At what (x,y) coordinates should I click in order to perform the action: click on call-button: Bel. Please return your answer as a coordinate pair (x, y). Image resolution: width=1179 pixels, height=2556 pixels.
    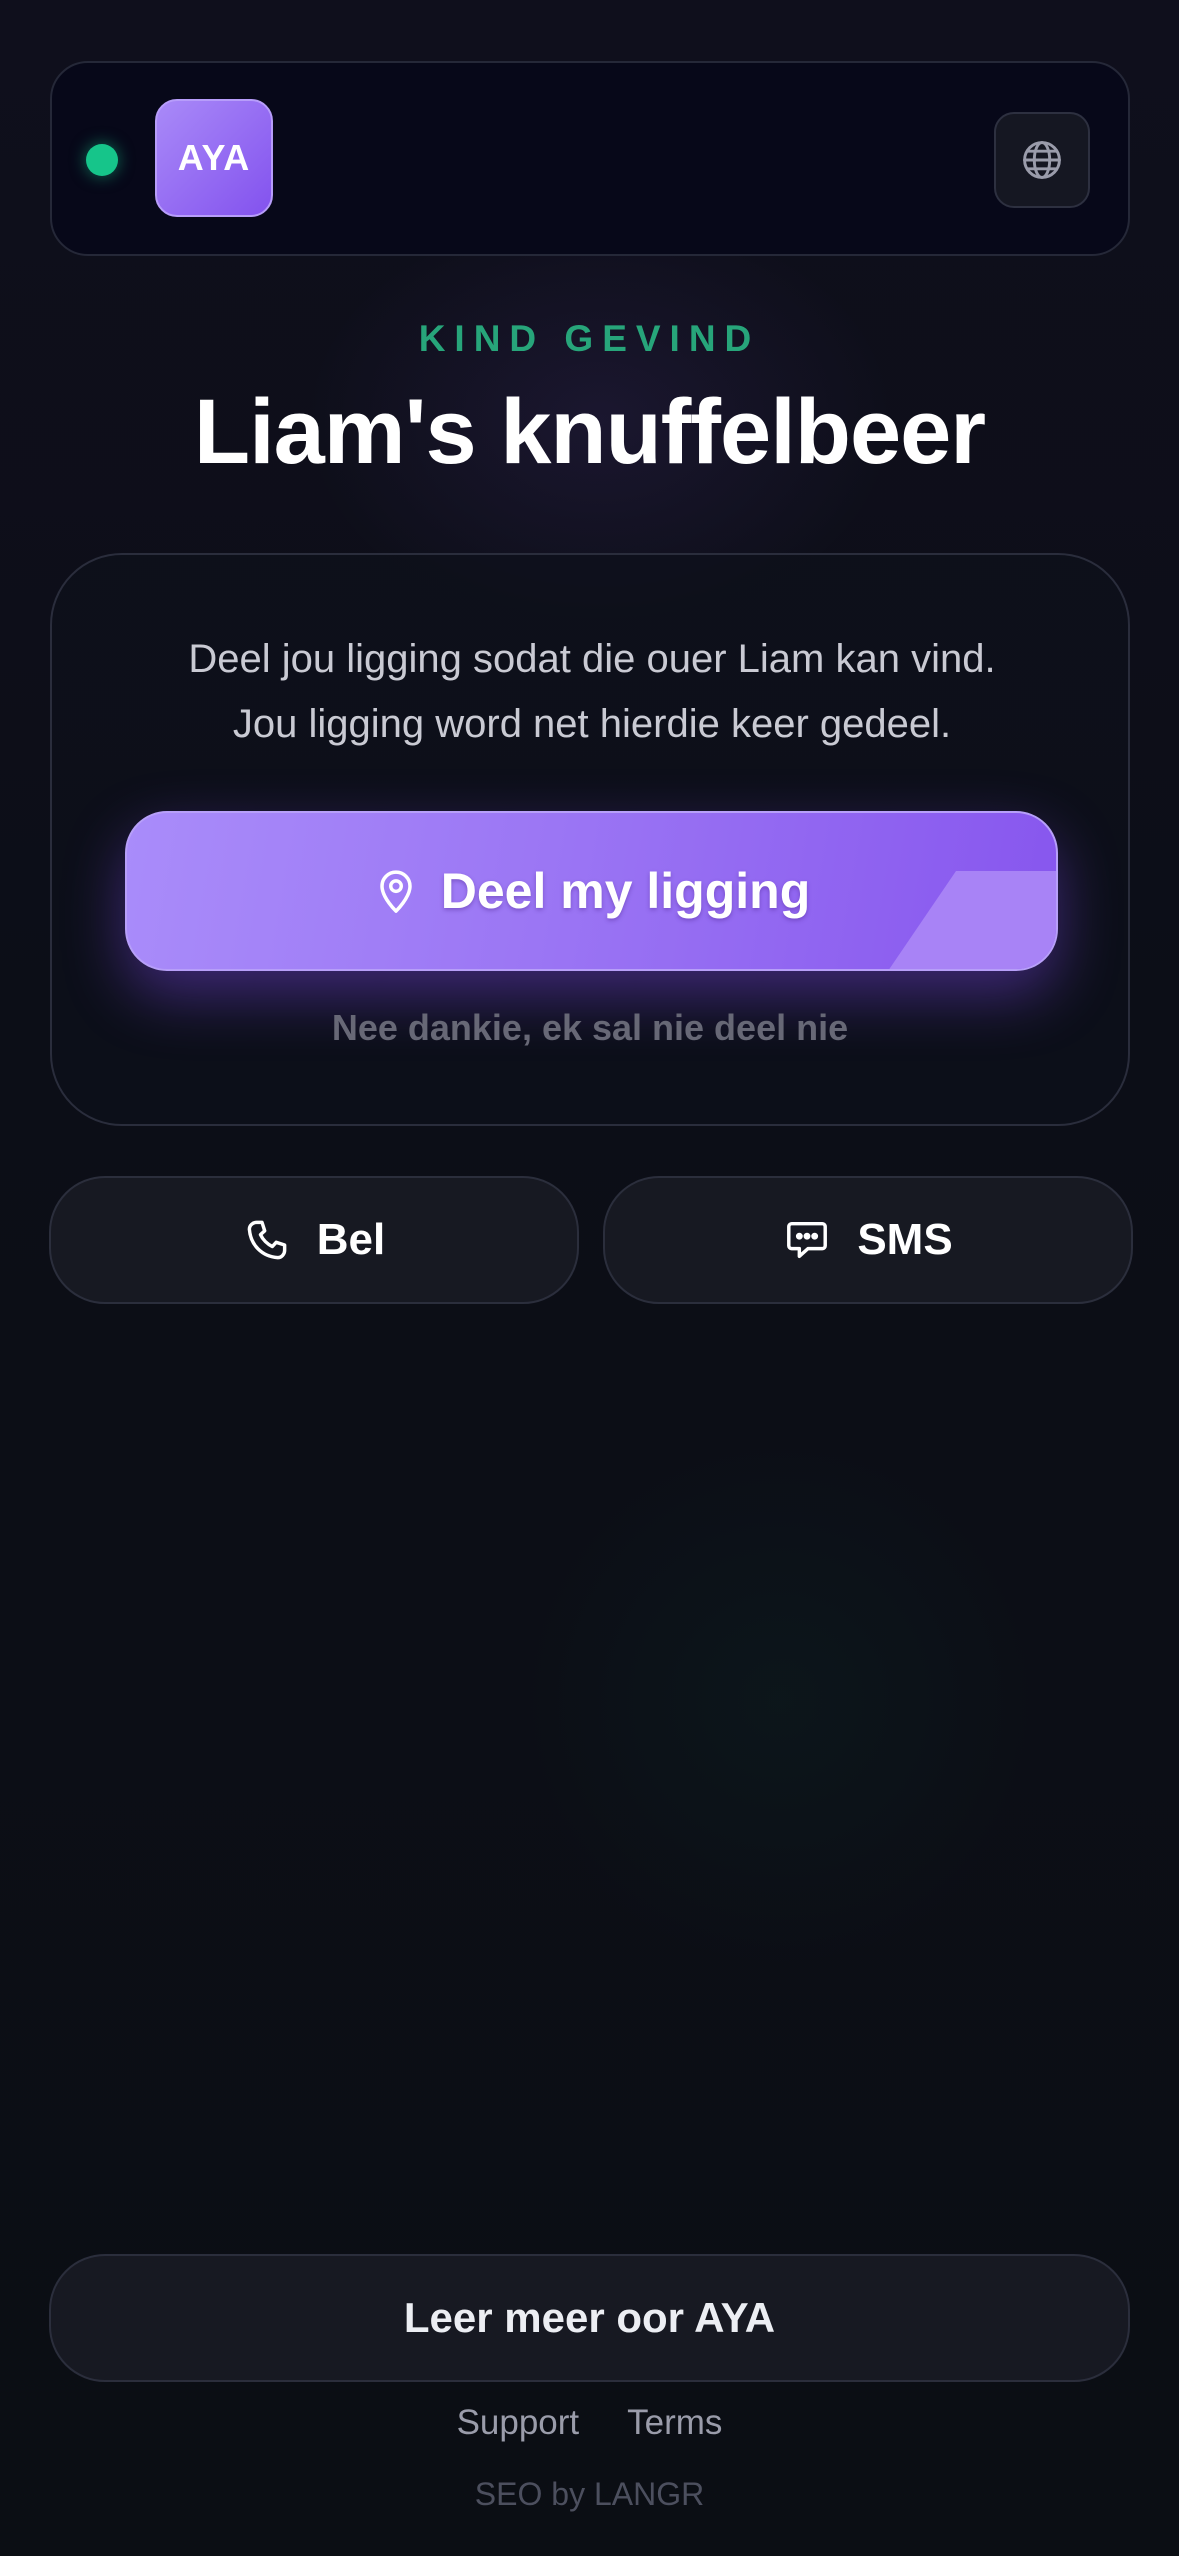
    Looking at the image, I should click on (314, 1240).